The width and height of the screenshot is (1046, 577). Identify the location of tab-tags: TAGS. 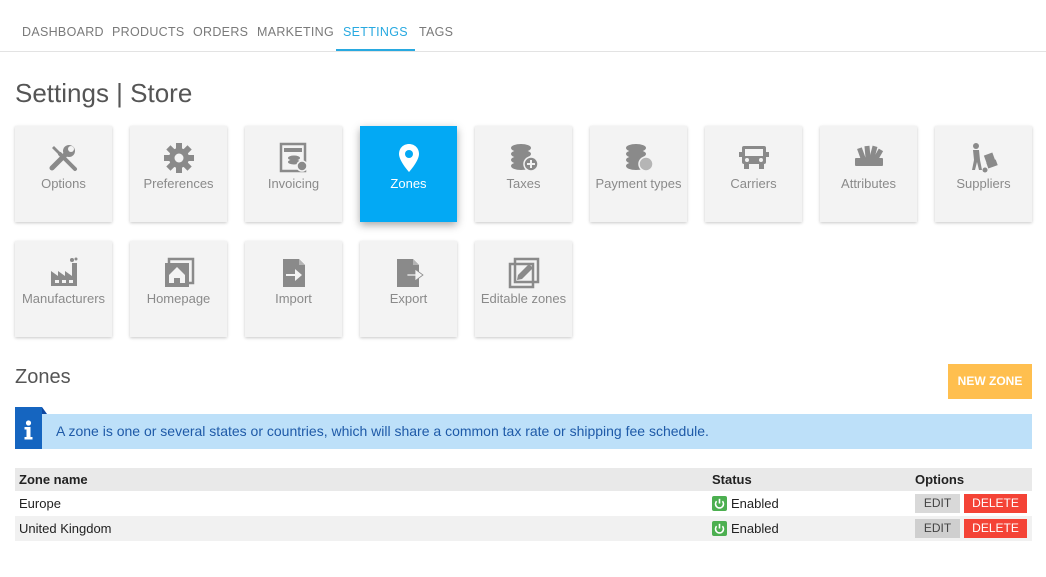
(436, 25).